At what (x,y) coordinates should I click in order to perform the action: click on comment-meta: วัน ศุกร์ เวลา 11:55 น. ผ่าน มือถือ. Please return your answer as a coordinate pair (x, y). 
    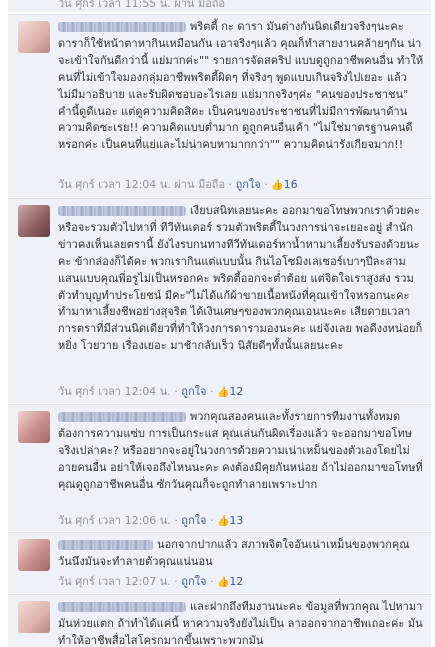
    Looking at the image, I should click on (141, 5).